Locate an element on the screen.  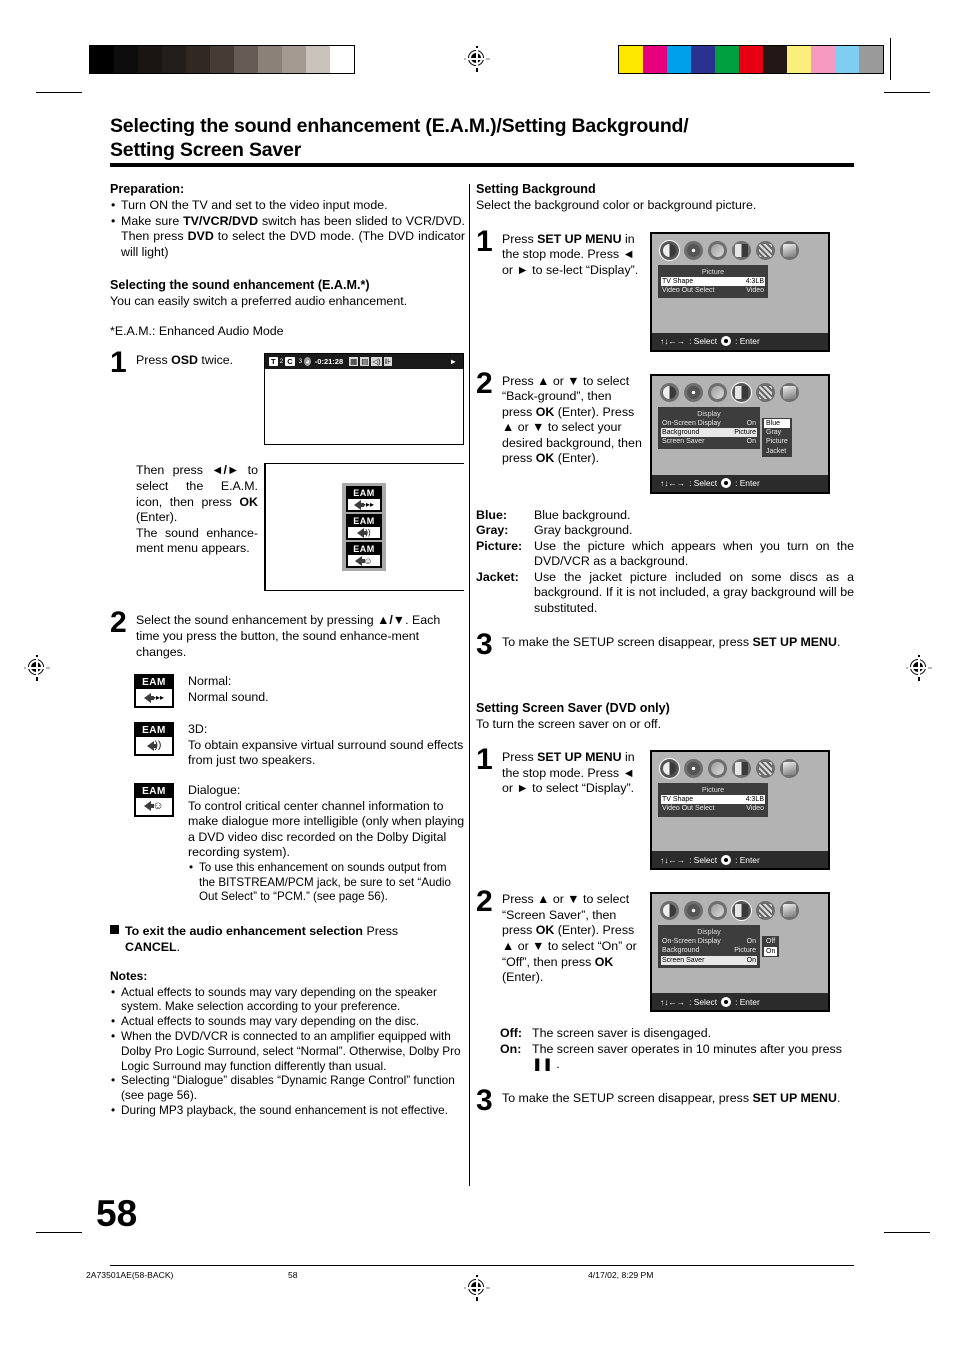
speaker-icon is located at coordinates (362, 532).